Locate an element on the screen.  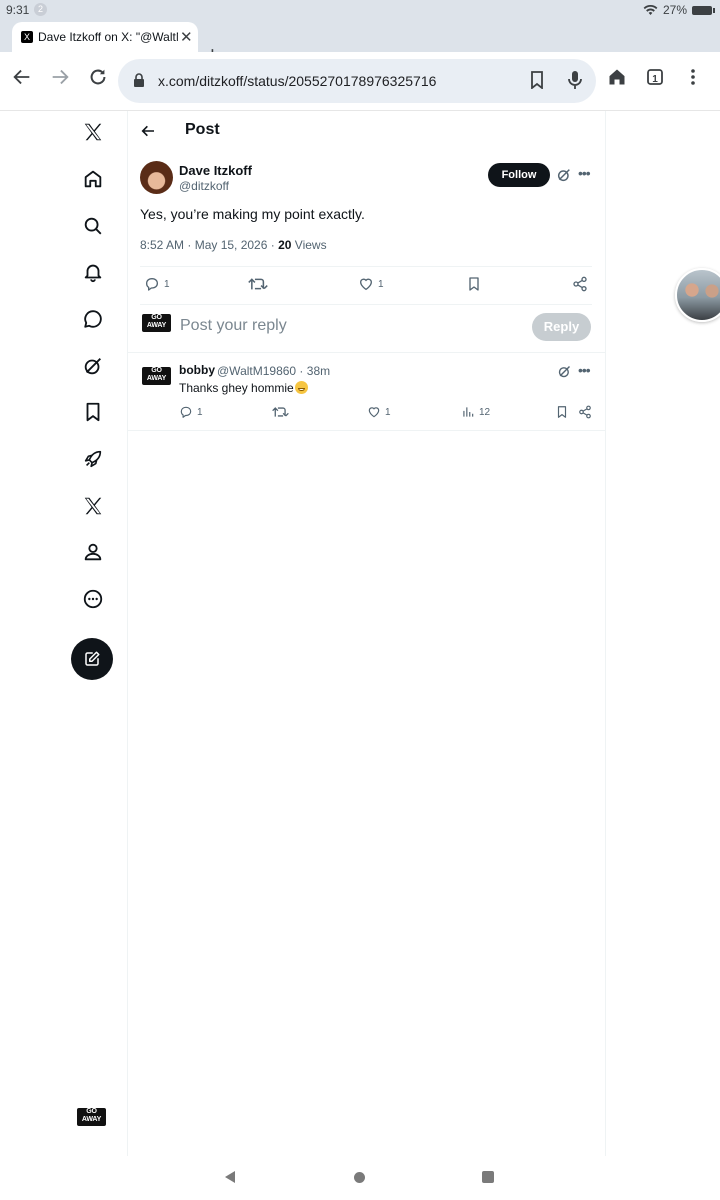
composer-avatar-text: GO AWAY is located at coordinates (156, 321).